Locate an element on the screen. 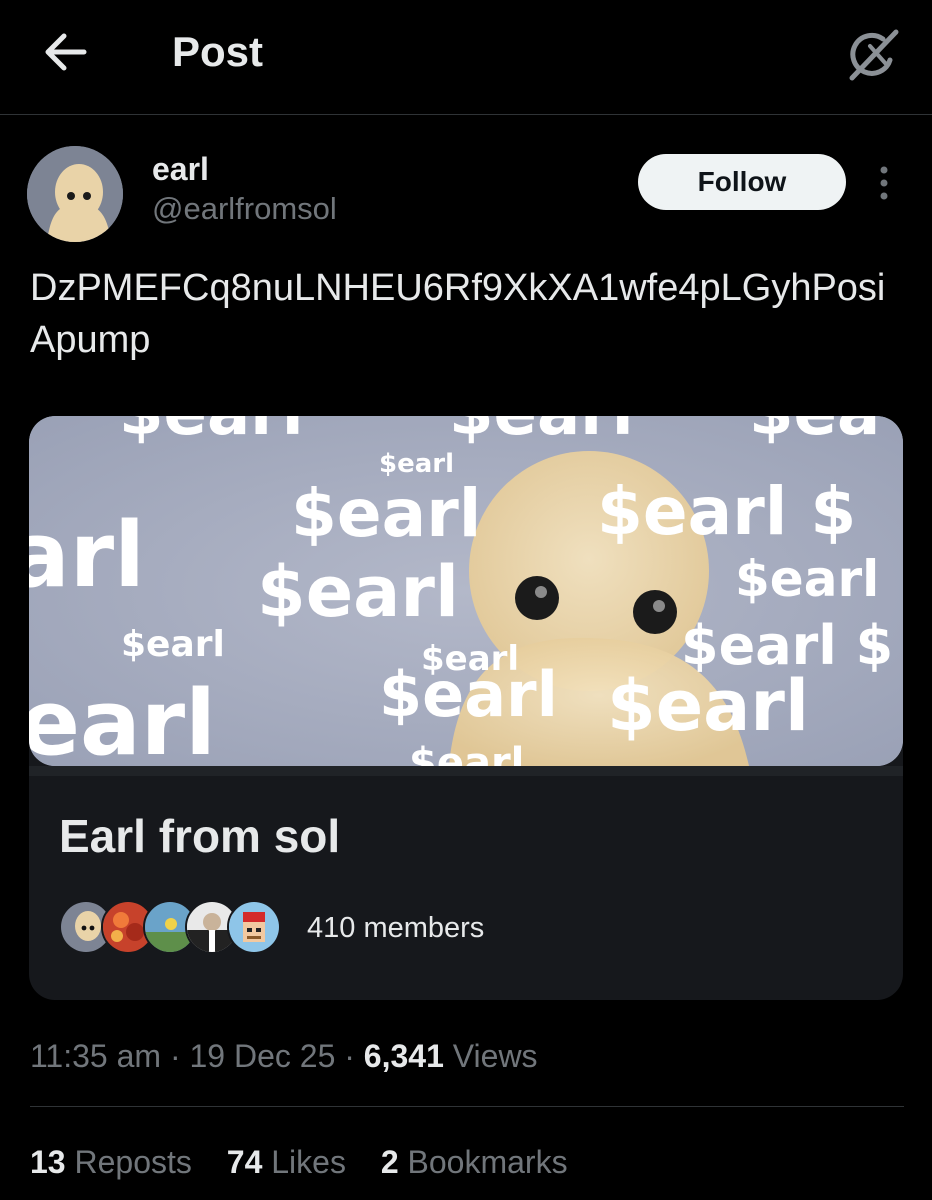 This screenshot has width=932, height=1200. post-metadata: 11:35 am · 19 Dec 25 · 6,341 Views is located at coordinates (284, 1056).